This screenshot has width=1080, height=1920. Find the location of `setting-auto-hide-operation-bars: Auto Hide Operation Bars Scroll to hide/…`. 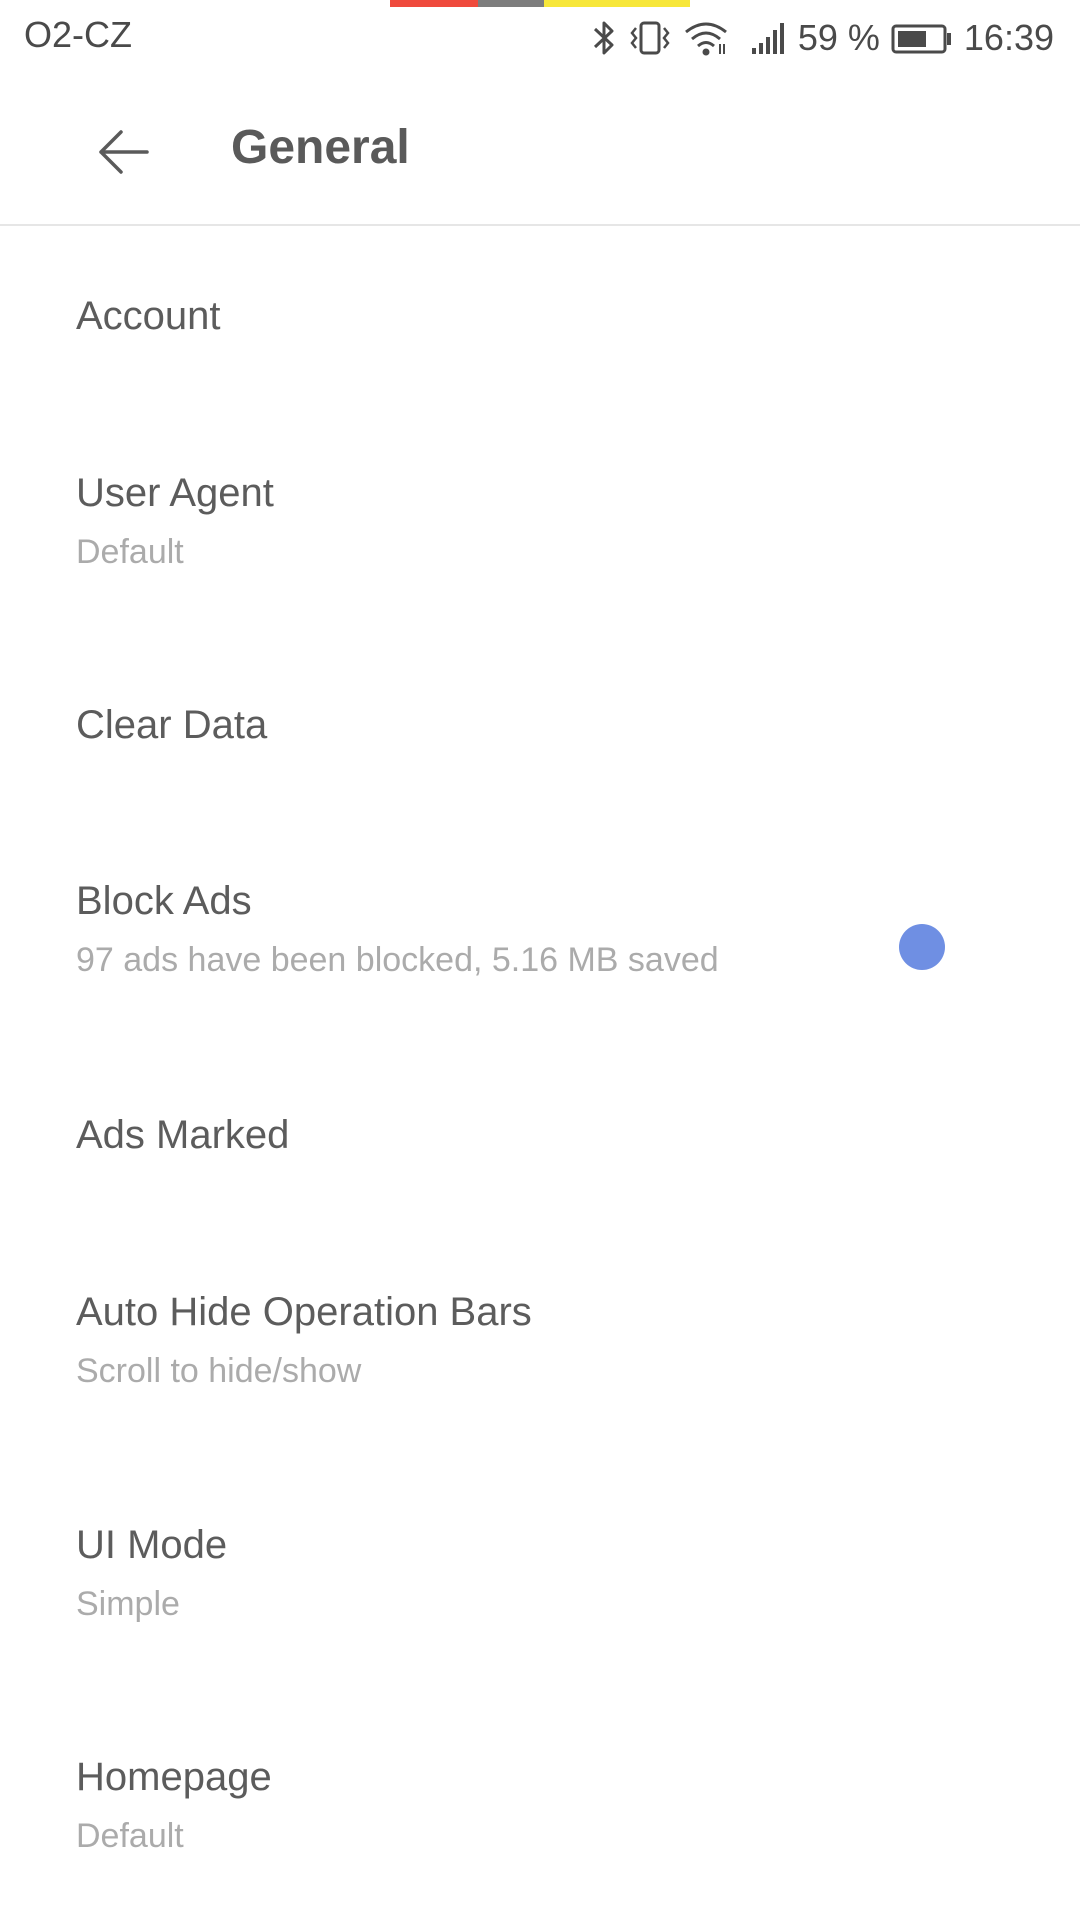

setting-auto-hide-operation-bars: Auto Hide Operation Bars Scroll to hide/… is located at coordinates (540, 1336).